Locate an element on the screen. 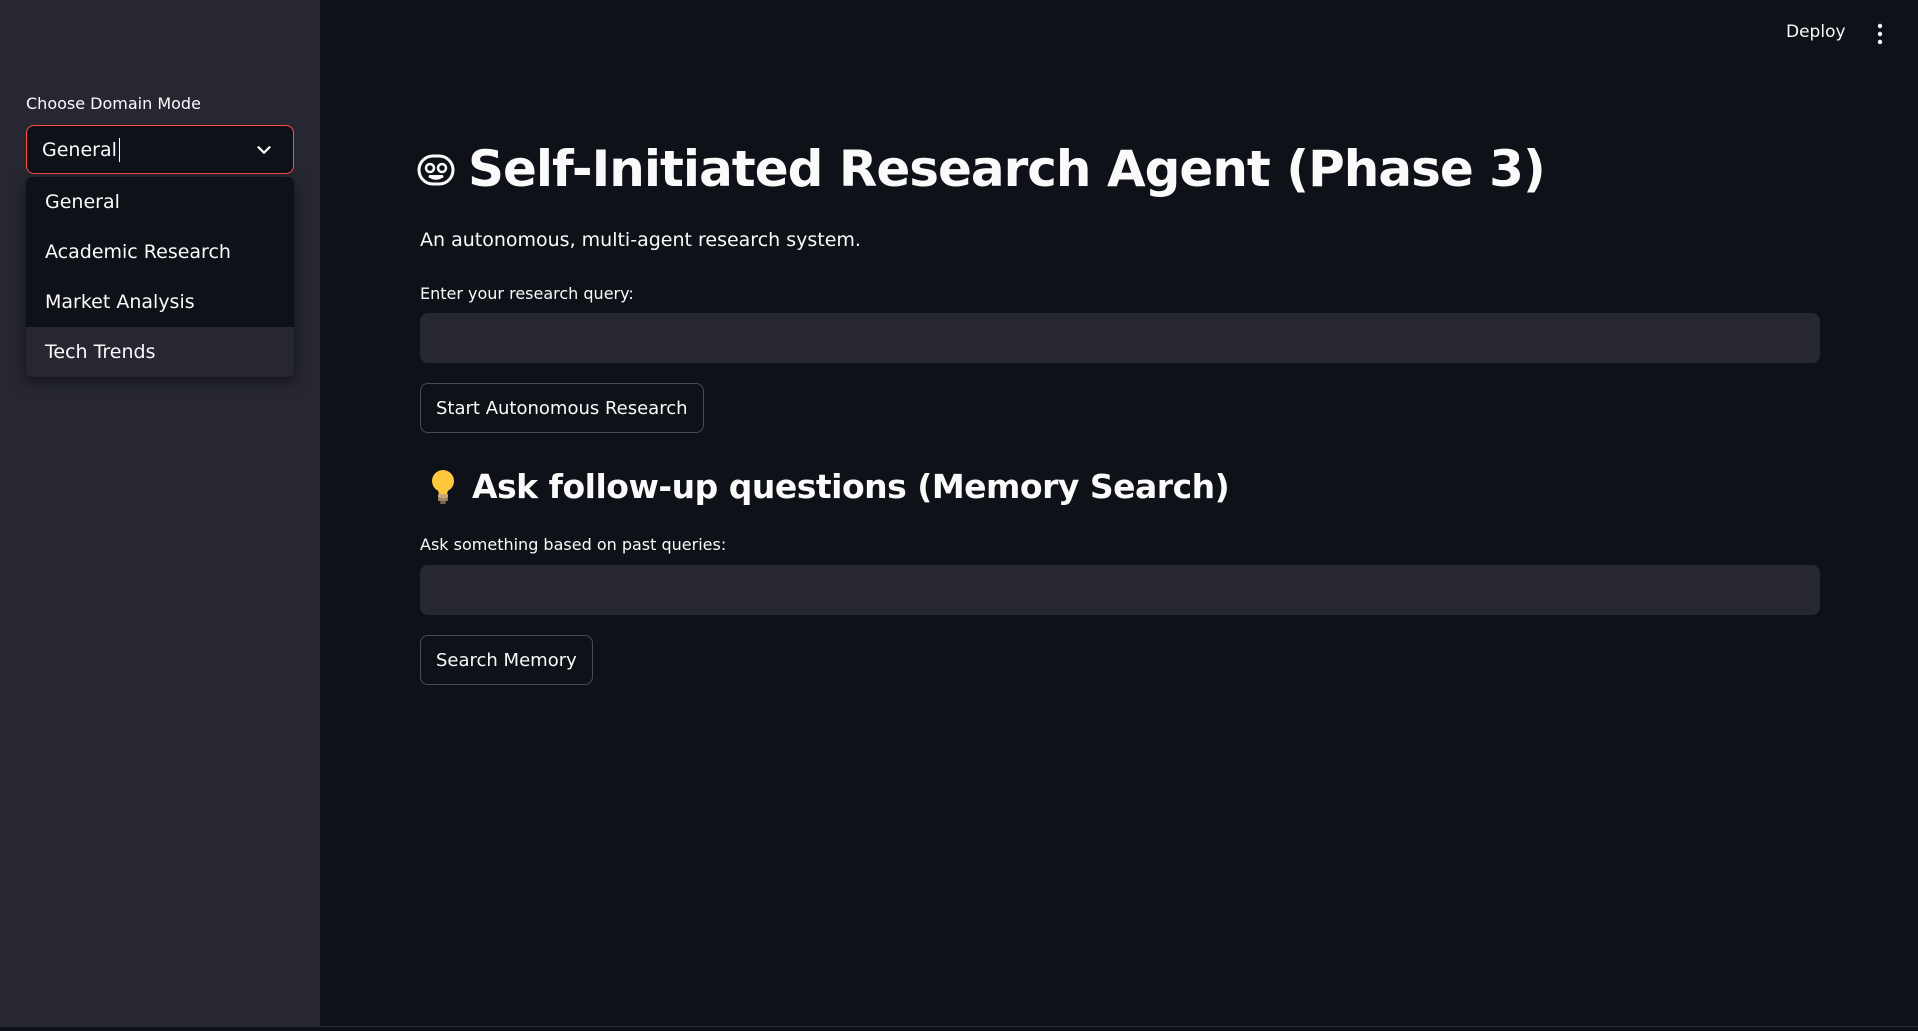  memory-query-label: Ask something based on past queries: is located at coordinates (573, 544).